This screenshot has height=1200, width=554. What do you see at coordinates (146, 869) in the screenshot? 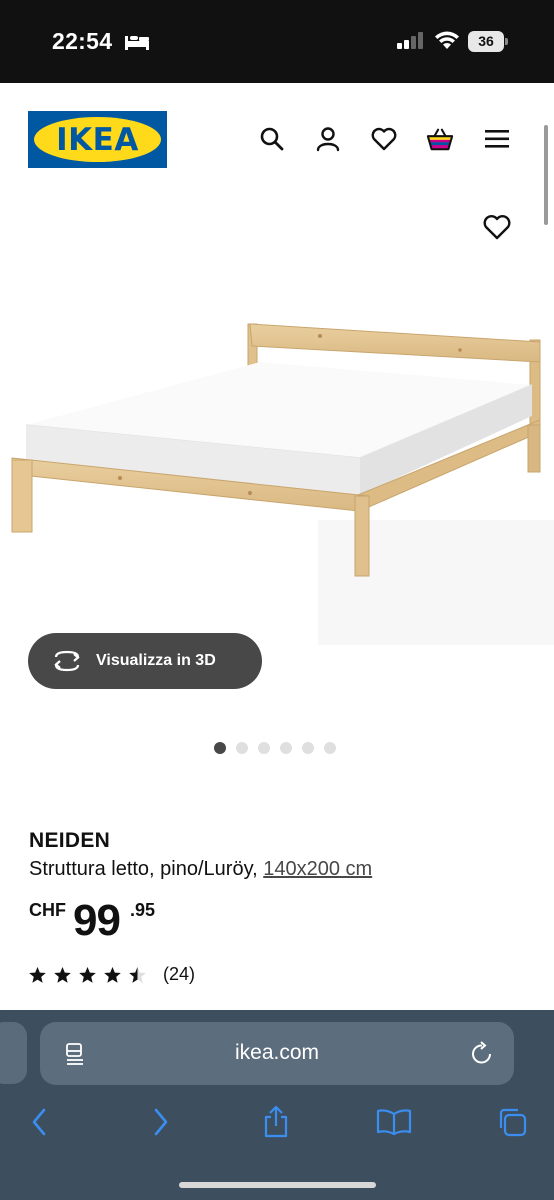
I see `product-type: Struttura letto, pino/Luröy,` at bounding box center [146, 869].